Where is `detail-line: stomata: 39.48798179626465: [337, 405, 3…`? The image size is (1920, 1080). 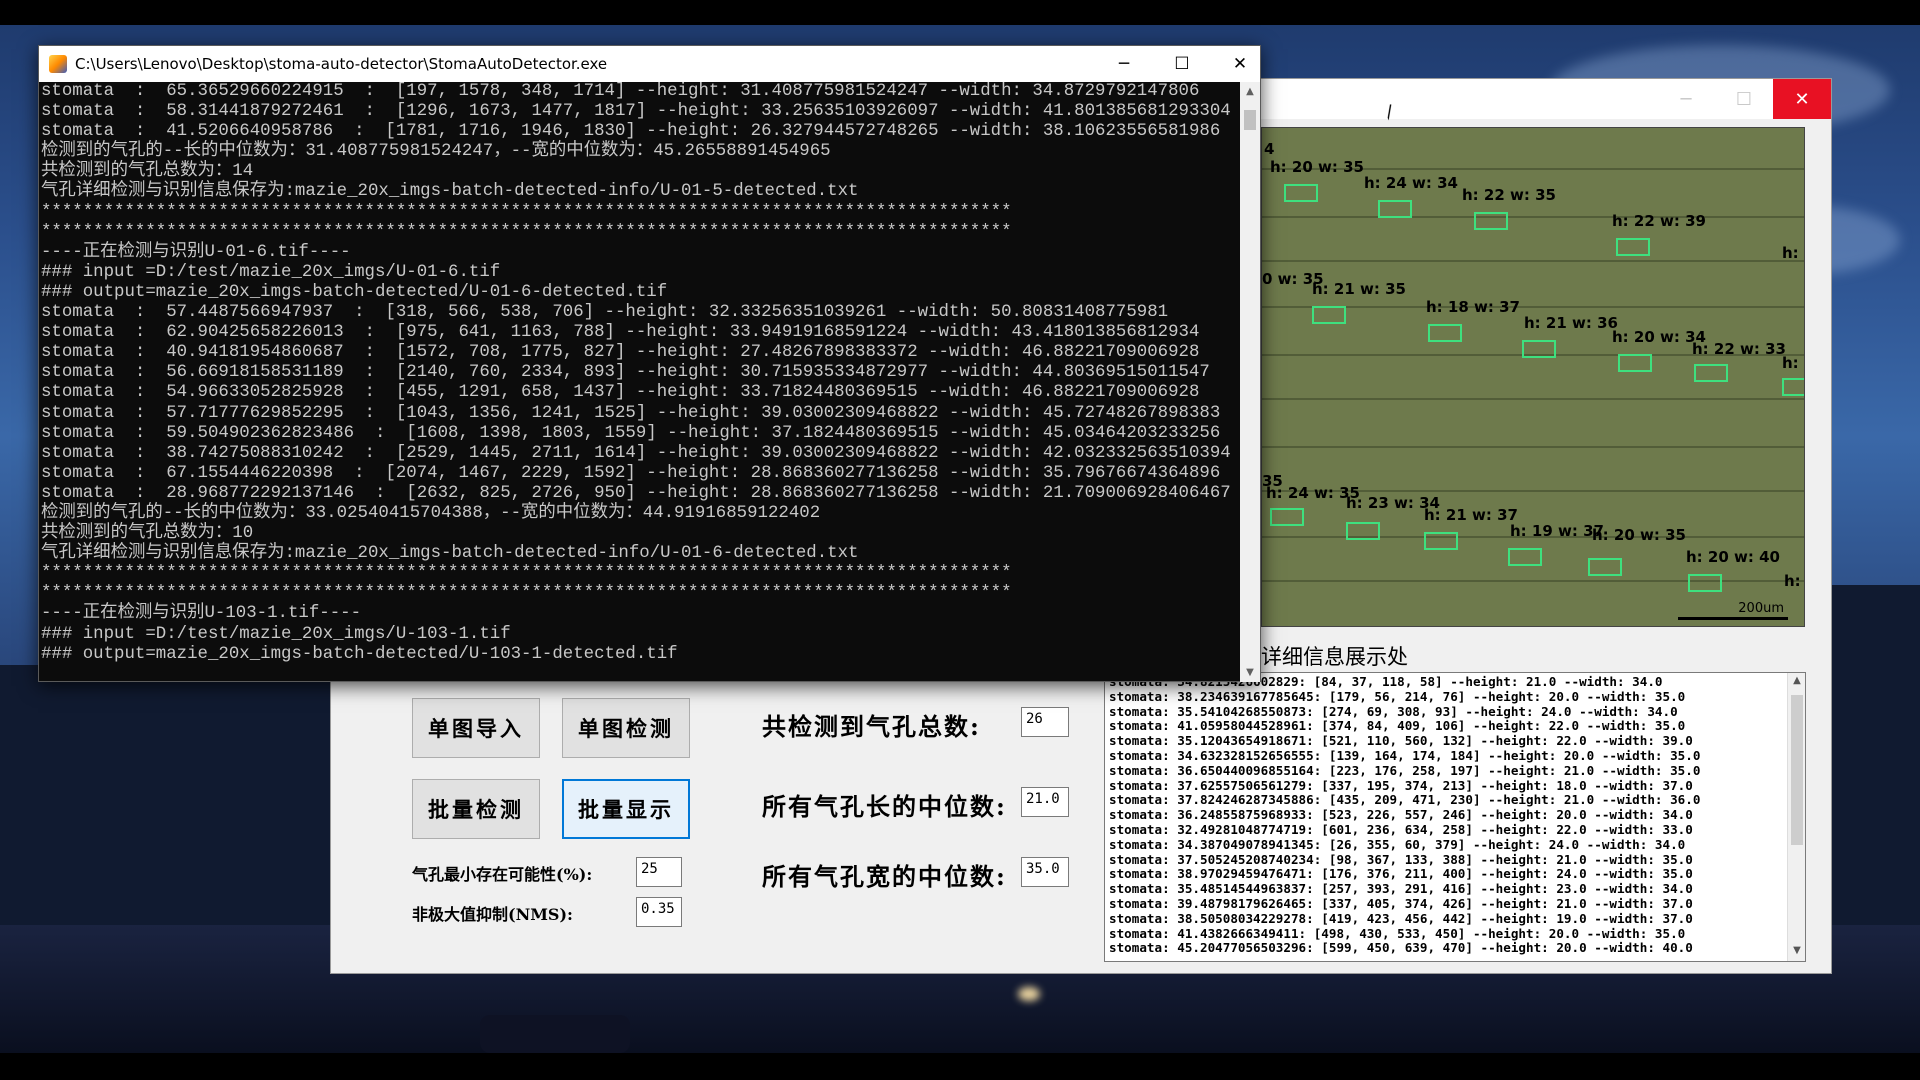
detail-line: stomata: 39.48798179626465: [337, 405, 3… is located at coordinates (1401, 903).